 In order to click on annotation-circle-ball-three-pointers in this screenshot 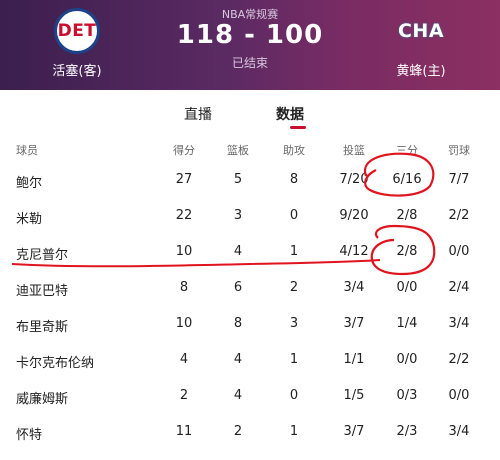, I will do `click(399, 174)`.